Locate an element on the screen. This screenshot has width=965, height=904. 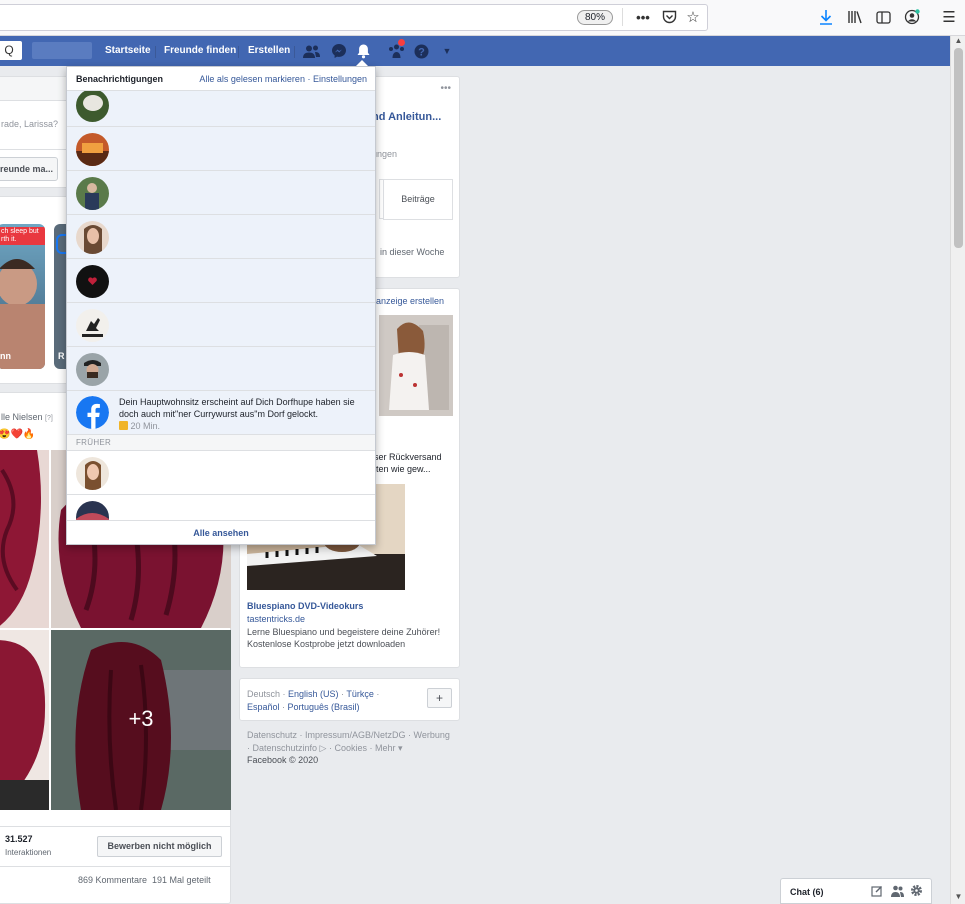
urlbar-separator is located at coordinates (622, 17).